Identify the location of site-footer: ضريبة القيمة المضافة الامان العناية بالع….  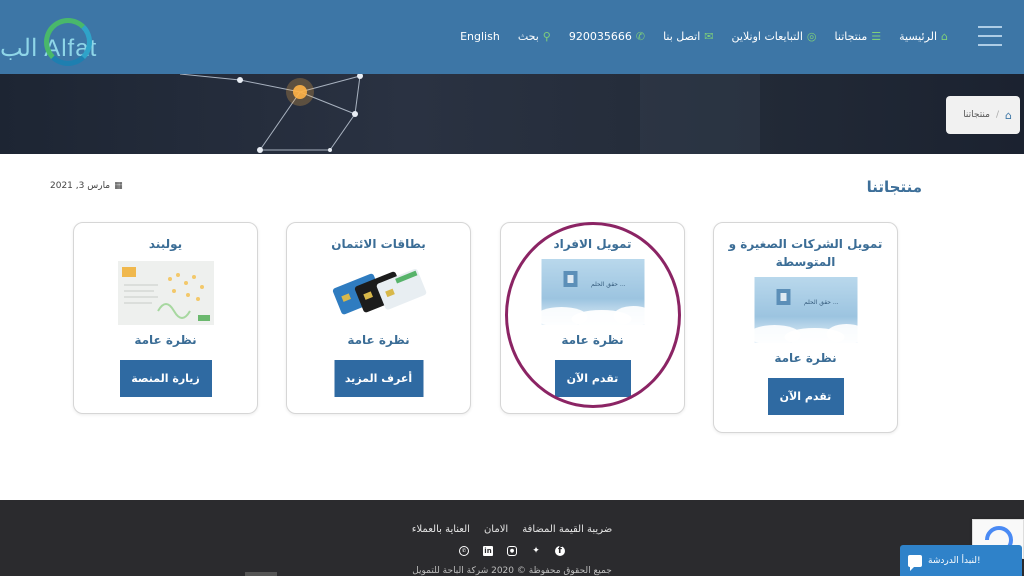
(512, 538).